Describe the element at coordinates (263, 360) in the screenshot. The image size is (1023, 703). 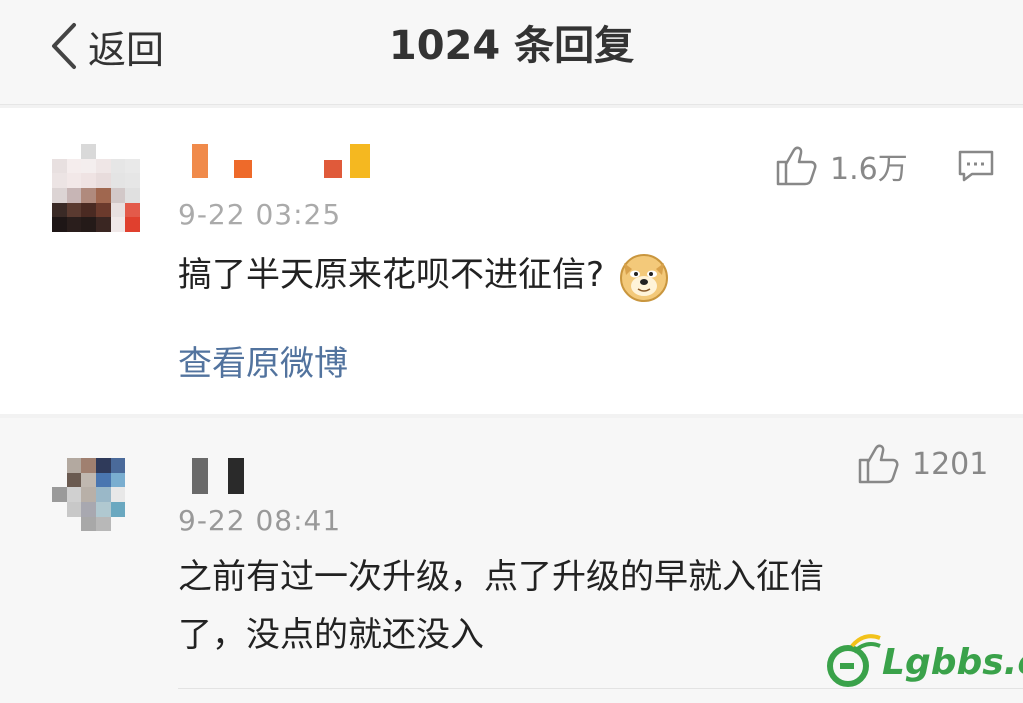
I see `view-original-post-link: 查看原微博` at that location.